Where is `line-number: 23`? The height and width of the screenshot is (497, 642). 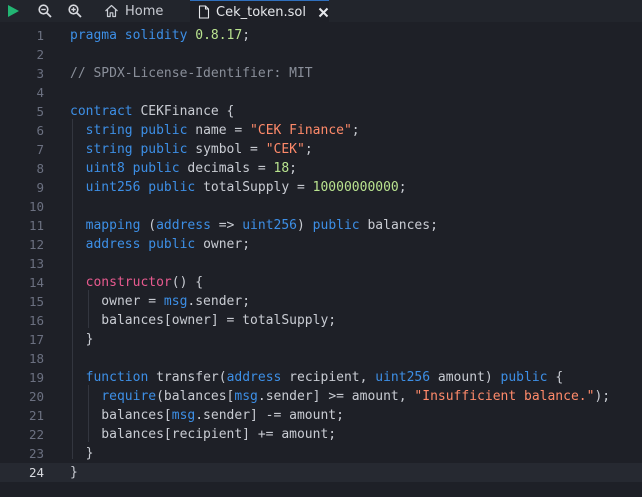 line-number: 23 is located at coordinates (36, 453).